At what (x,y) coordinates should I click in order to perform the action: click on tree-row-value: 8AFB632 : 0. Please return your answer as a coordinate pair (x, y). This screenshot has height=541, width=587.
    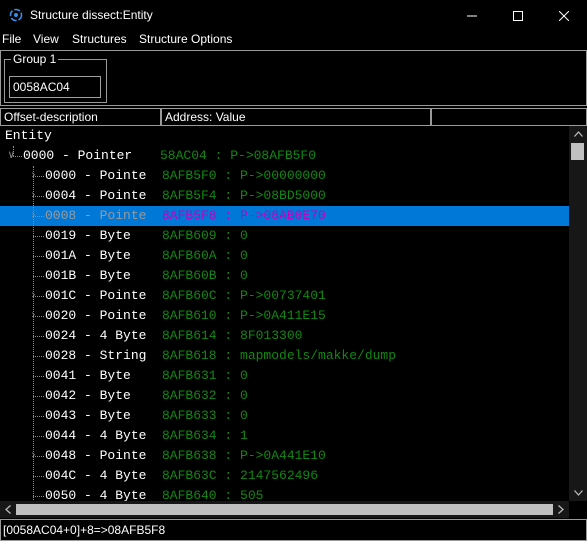
    Looking at the image, I should click on (205, 395).